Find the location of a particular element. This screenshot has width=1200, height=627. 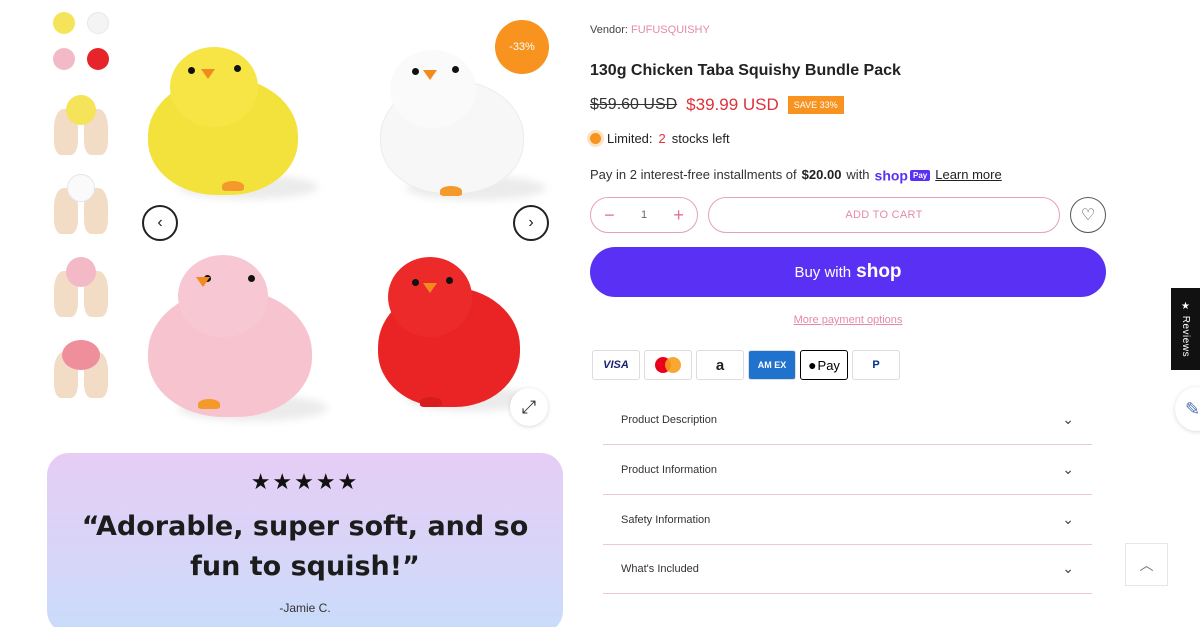

vendor-line: Vendor: FUFUSQUISHY is located at coordinates (650, 30).